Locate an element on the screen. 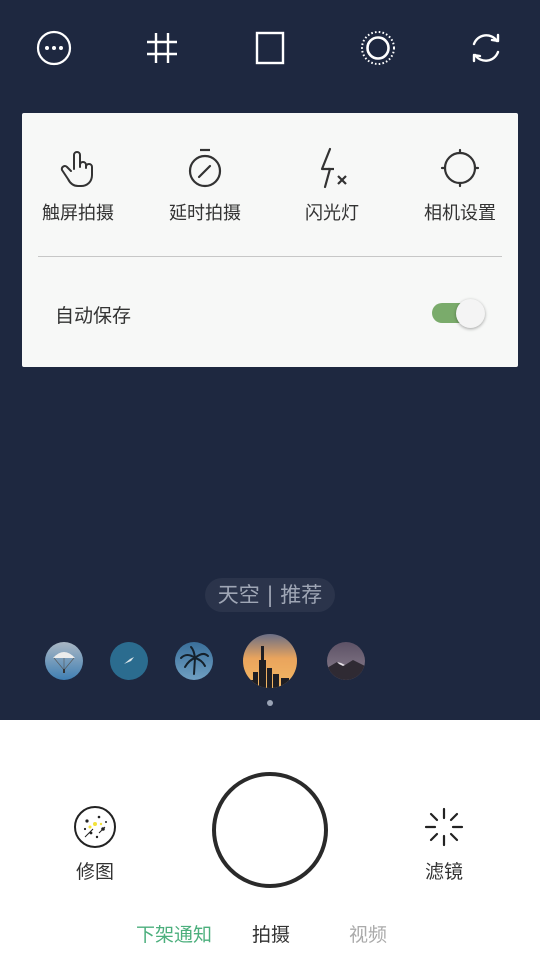 Image resolution: width=540 pixels, height=960 pixels. grid-icon is located at coordinates (162, 48).